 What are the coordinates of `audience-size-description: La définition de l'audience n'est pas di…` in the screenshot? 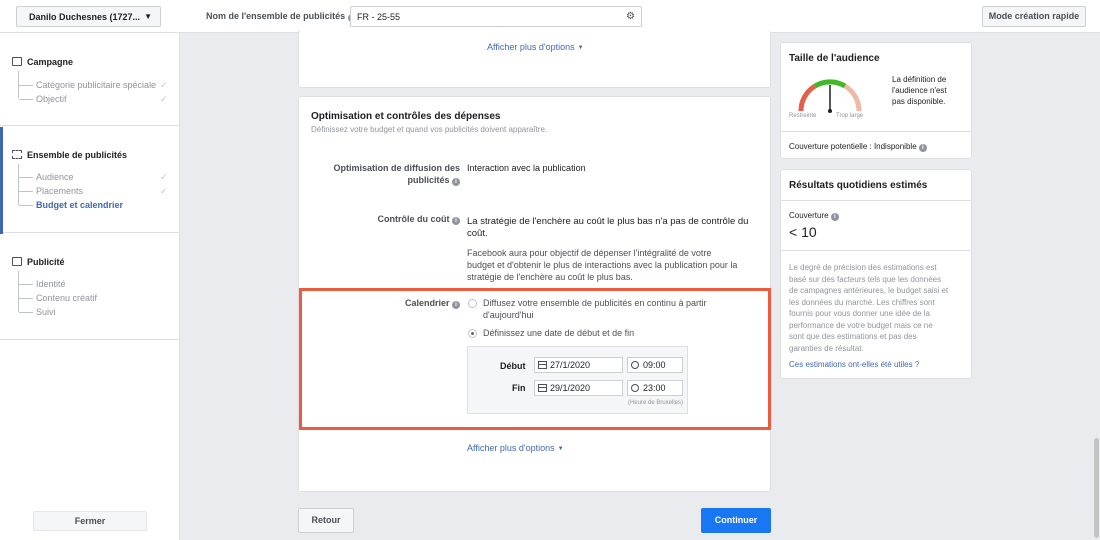 It's located at (919, 90).